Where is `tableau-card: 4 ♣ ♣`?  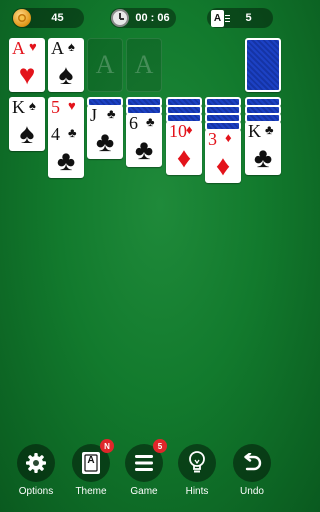 tableau-card: 4 ♣ ♣ is located at coordinates (66, 151).